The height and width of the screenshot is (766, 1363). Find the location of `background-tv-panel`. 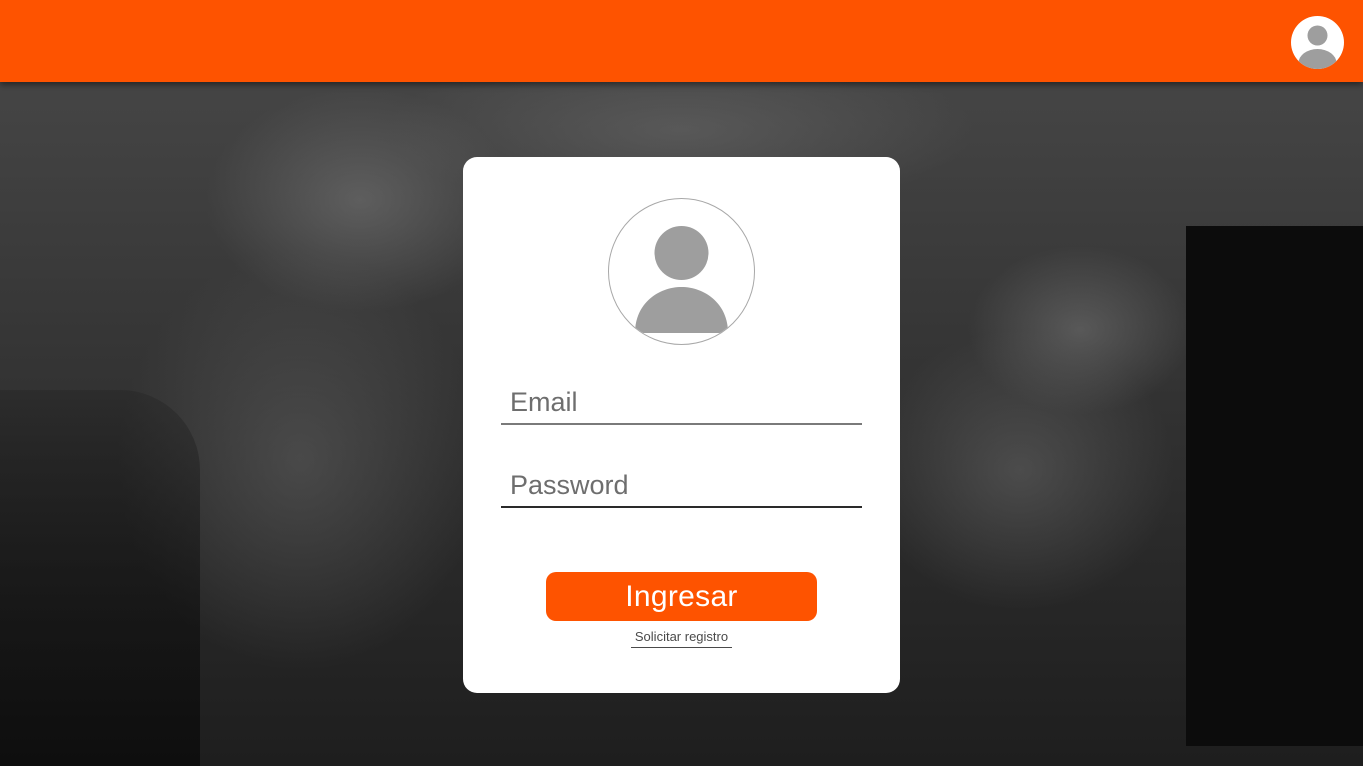

background-tv-panel is located at coordinates (1274, 486).